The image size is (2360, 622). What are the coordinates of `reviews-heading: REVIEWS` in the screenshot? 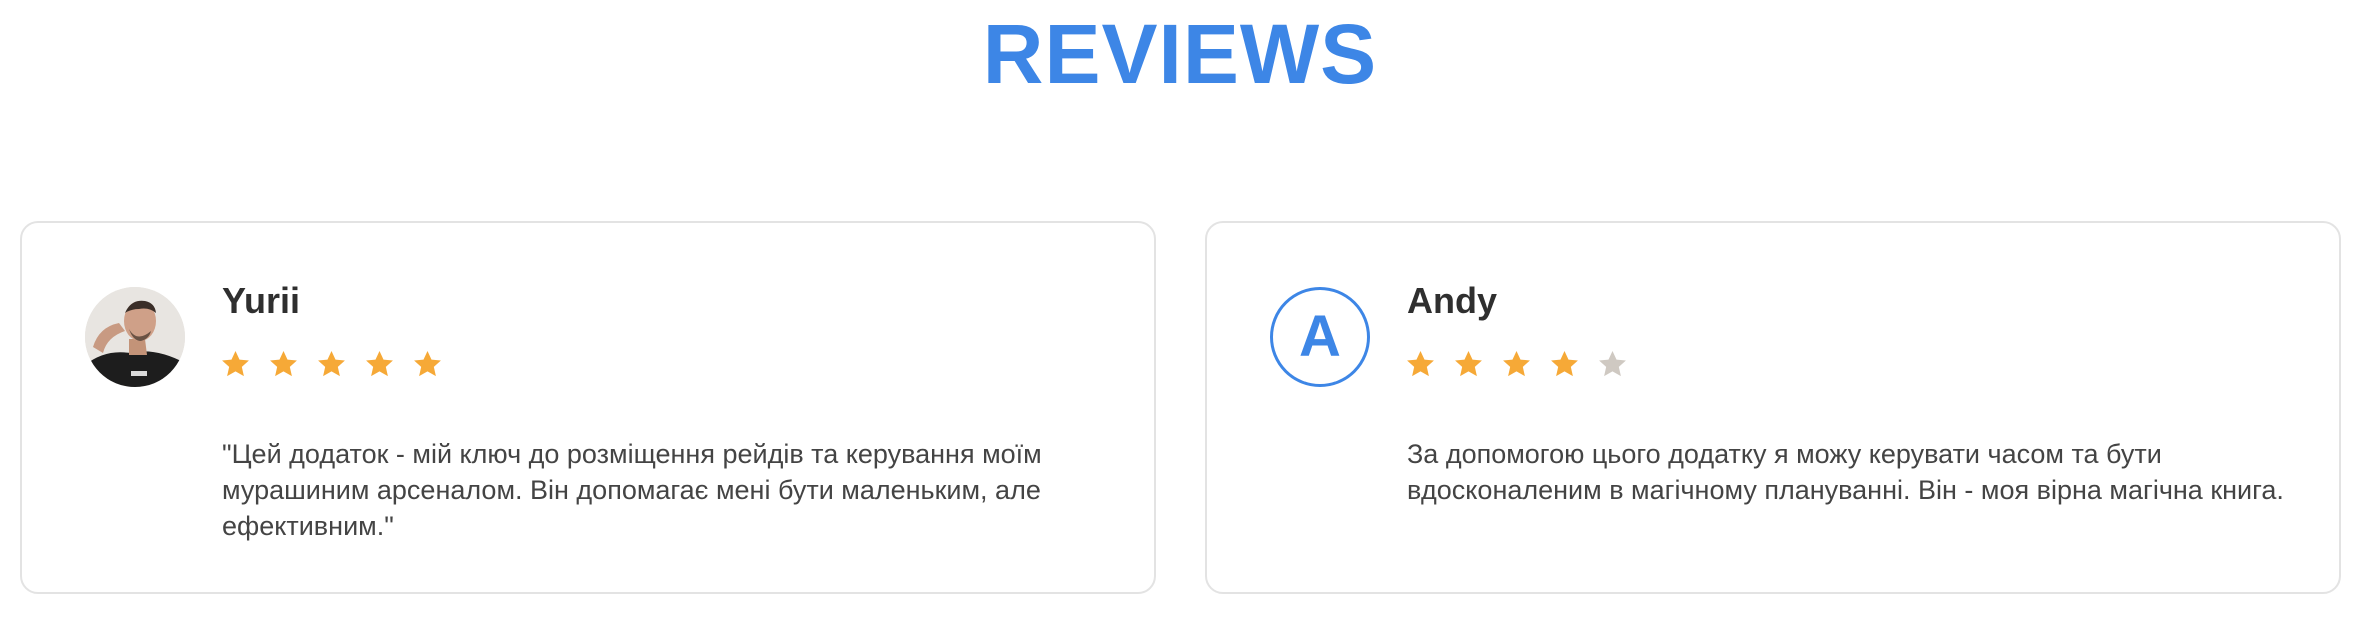 It's located at (1180, 54).